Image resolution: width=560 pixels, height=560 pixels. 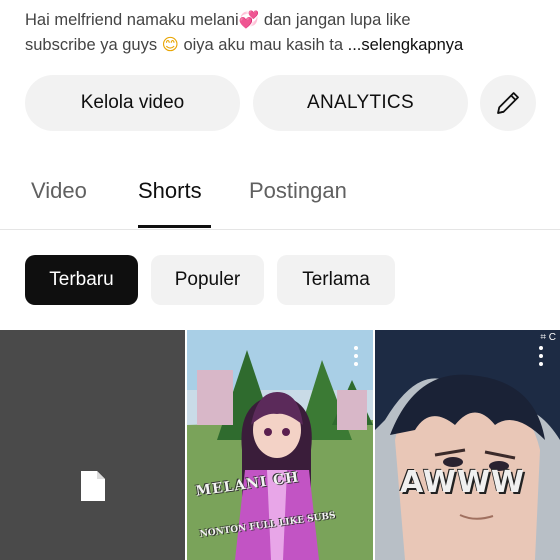 What do you see at coordinates (59, 191) in the screenshot?
I see `tab-video: Video` at bounding box center [59, 191].